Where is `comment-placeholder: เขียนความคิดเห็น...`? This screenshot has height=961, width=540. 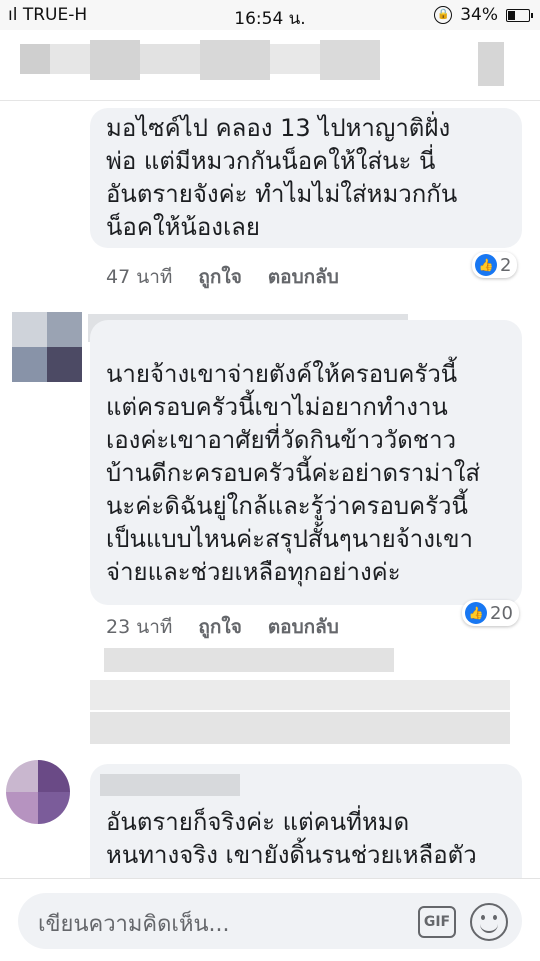 comment-placeholder: เขียนความคิดเห็น... is located at coordinates (134, 924).